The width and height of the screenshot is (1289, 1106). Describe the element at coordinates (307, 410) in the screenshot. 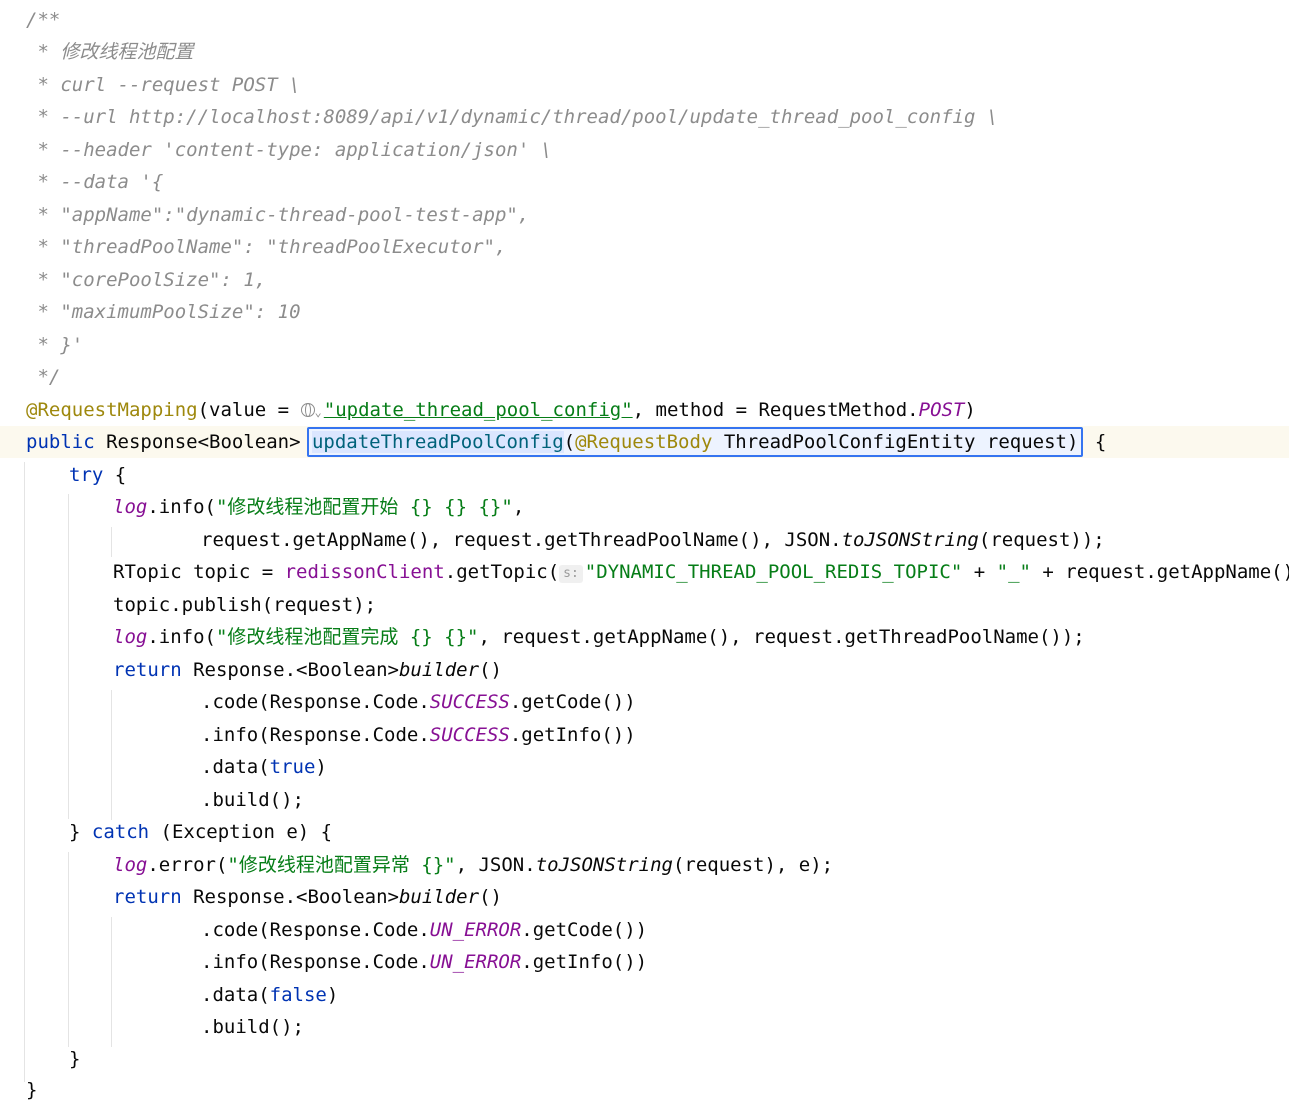

I see `globe-icon` at that location.